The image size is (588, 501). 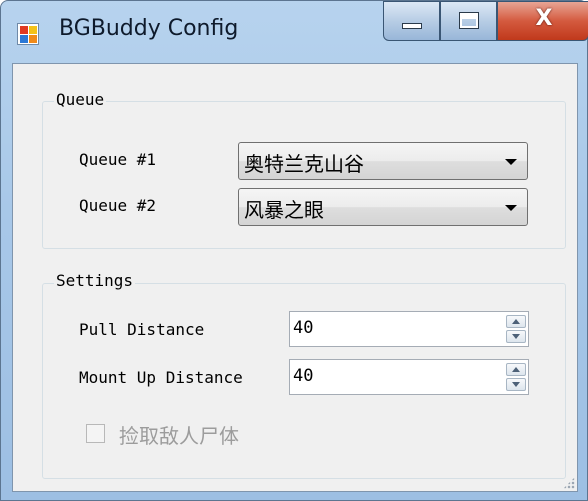 I want to click on mount-up-distance-stepper: 40, so click(x=409, y=377).